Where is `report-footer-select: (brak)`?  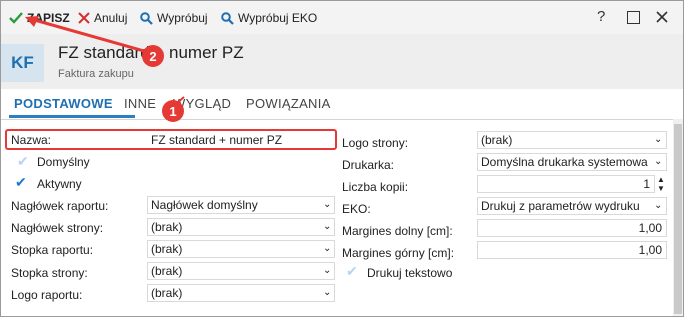
report-footer-select: (brak) is located at coordinates (241, 249).